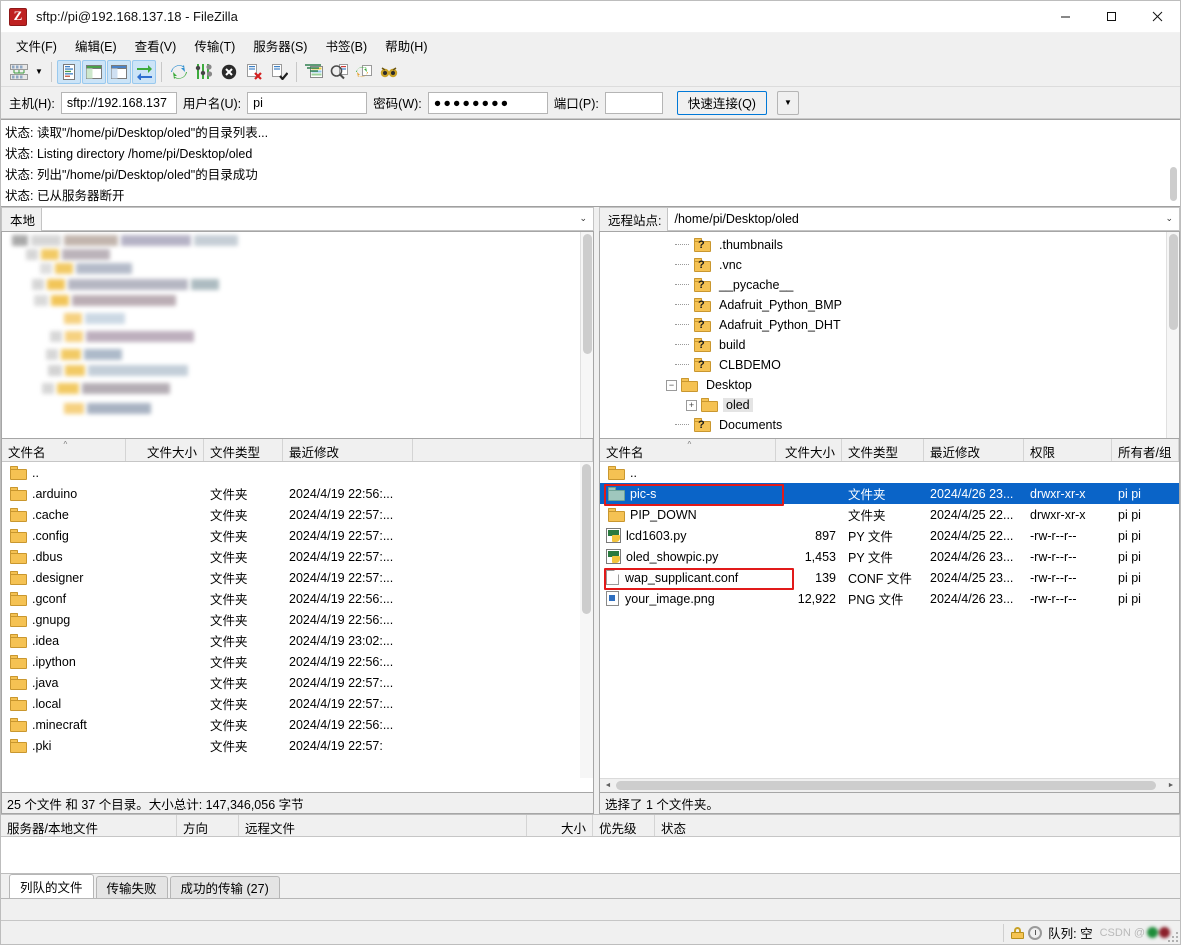 This screenshot has width=1181, height=945. Describe the element at coordinates (590, 855) in the screenshot. I see `transfer-queue-body` at that location.